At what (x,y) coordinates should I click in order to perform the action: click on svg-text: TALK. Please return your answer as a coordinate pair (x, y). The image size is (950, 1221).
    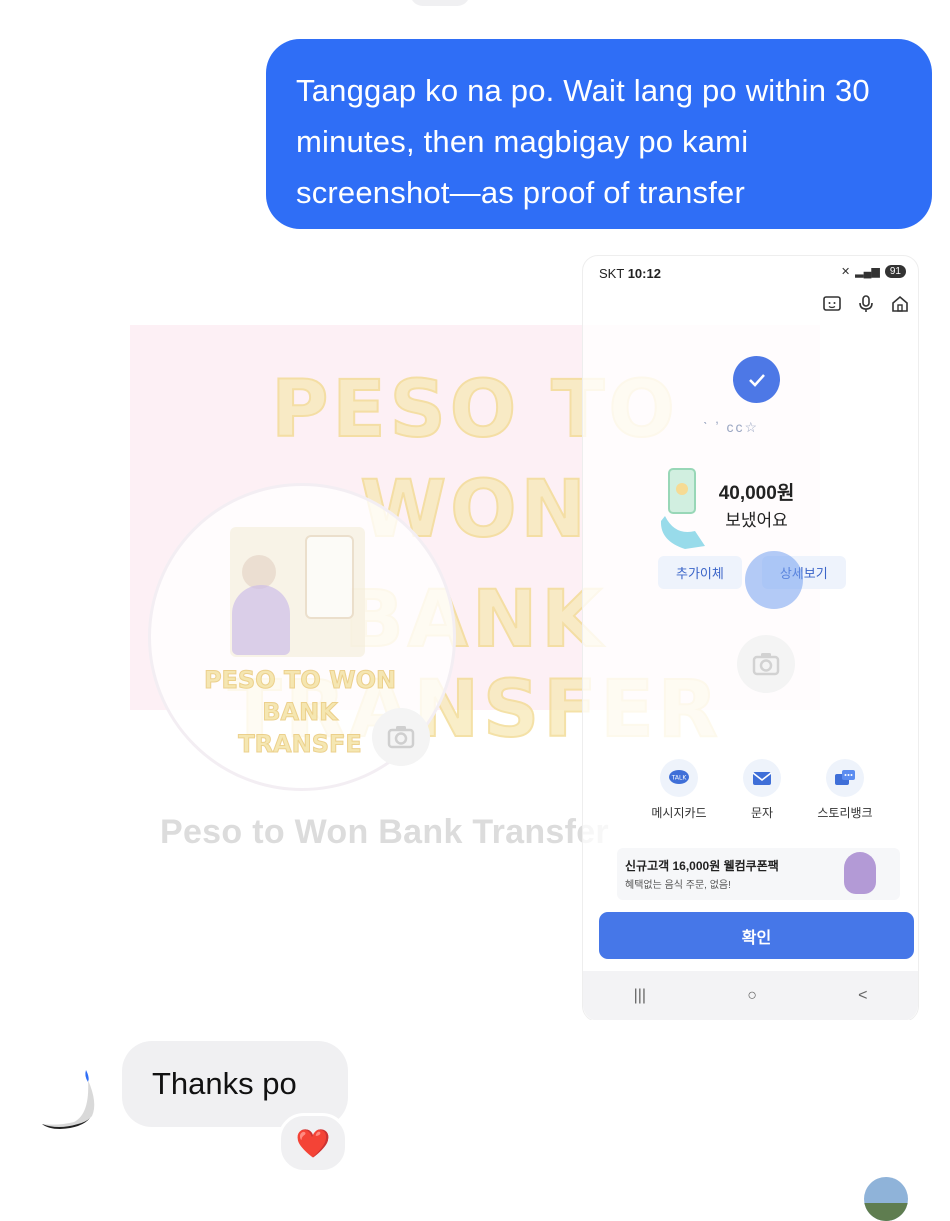
    Looking at the image, I should click on (679, 778).